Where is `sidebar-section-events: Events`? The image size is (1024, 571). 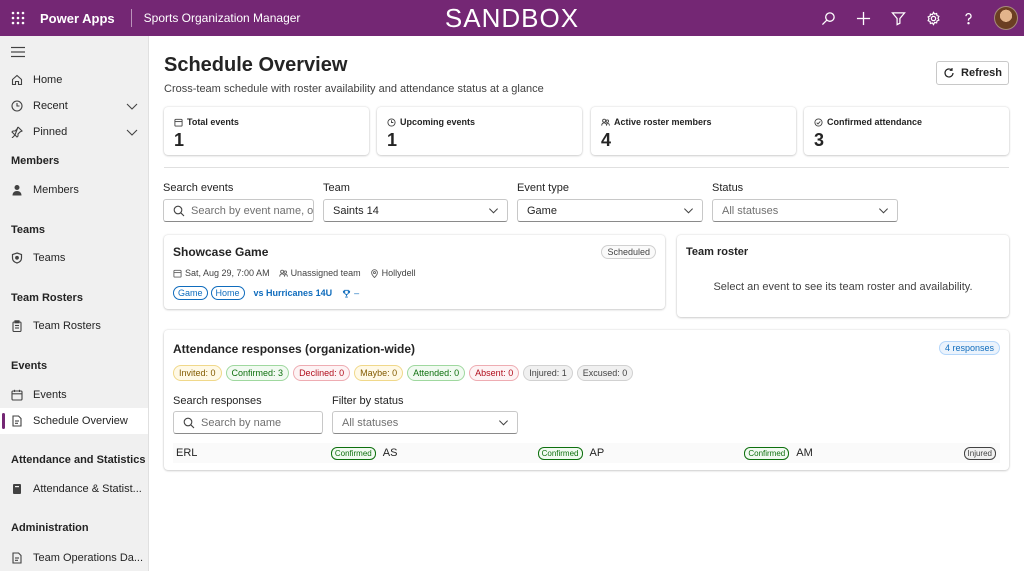
sidebar-section-events: Events is located at coordinates (29, 366).